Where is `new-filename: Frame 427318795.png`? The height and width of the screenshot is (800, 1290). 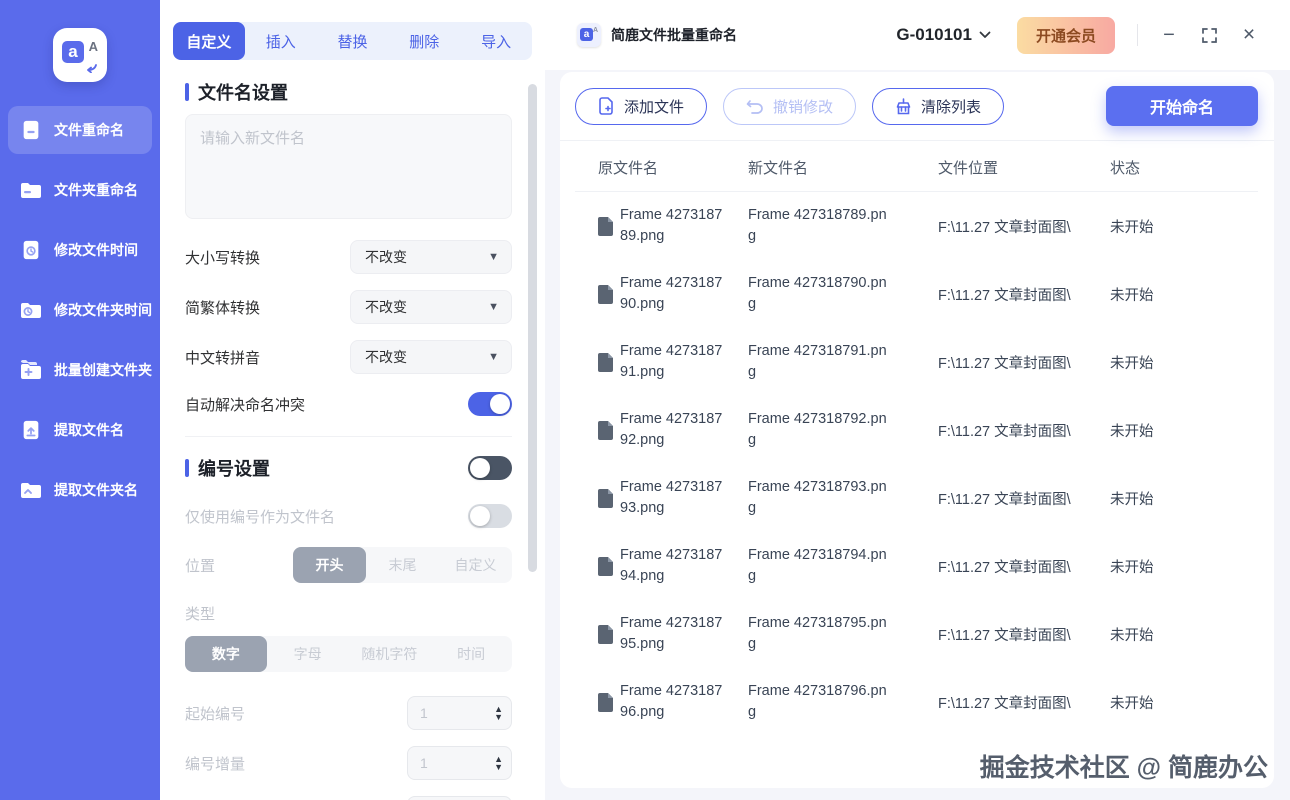 new-filename: Frame 427318795.png is located at coordinates (817, 633).